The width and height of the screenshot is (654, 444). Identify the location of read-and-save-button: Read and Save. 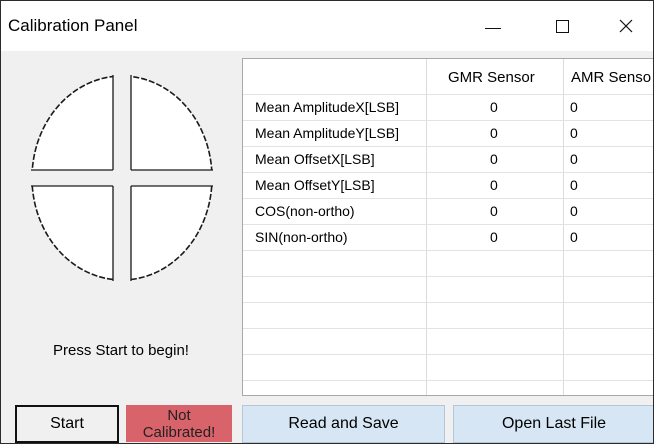
(343, 424).